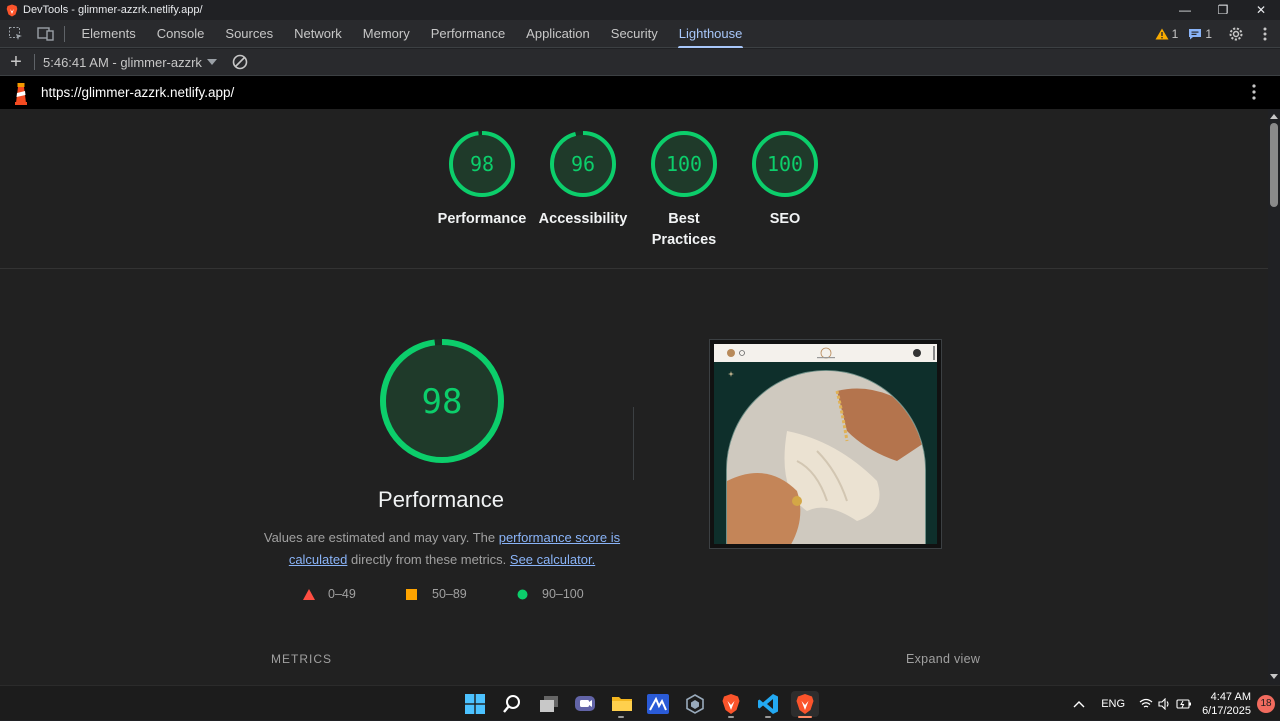 The width and height of the screenshot is (1280, 721). I want to click on see-calculator-link: See calculator., so click(552, 559).